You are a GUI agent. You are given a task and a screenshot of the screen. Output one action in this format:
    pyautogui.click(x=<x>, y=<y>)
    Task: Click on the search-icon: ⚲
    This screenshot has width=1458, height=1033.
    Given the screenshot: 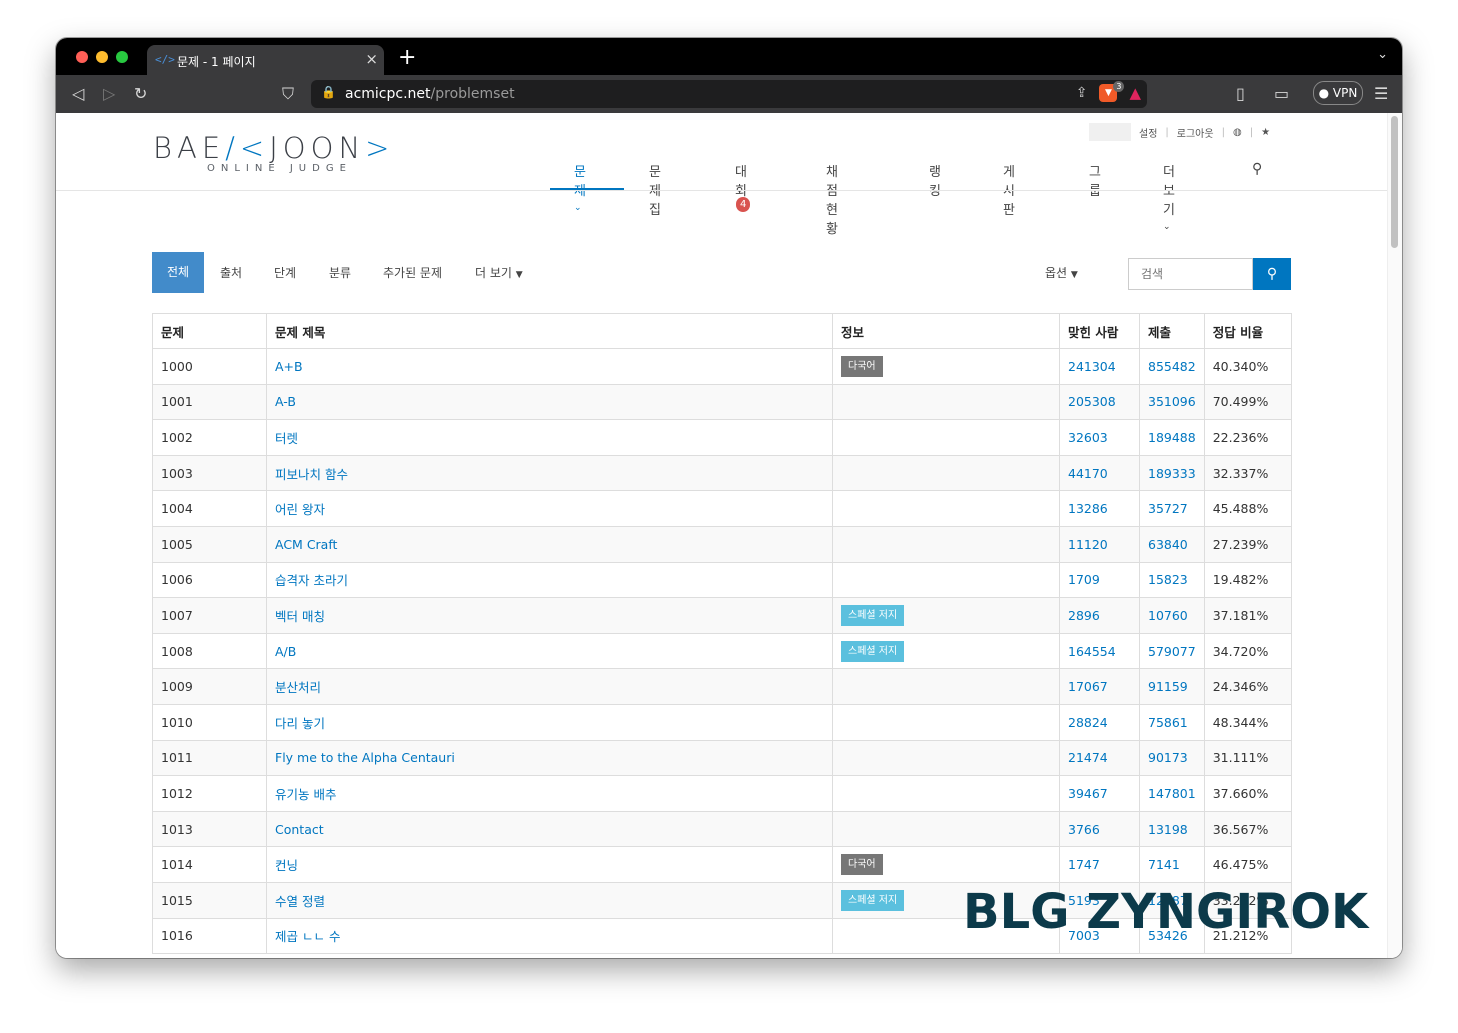 What is the action you would take?
    pyautogui.click(x=1257, y=169)
    